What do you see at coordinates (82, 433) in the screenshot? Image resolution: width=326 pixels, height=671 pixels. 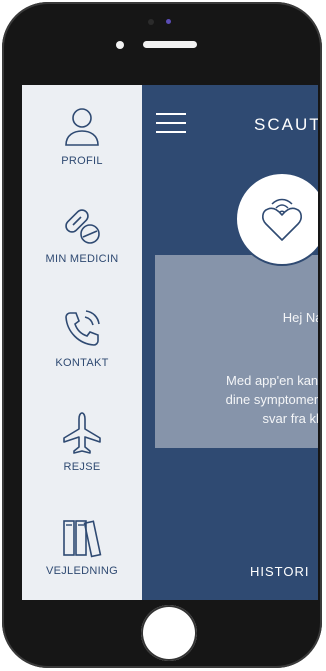 I see `airplane-icon` at bounding box center [82, 433].